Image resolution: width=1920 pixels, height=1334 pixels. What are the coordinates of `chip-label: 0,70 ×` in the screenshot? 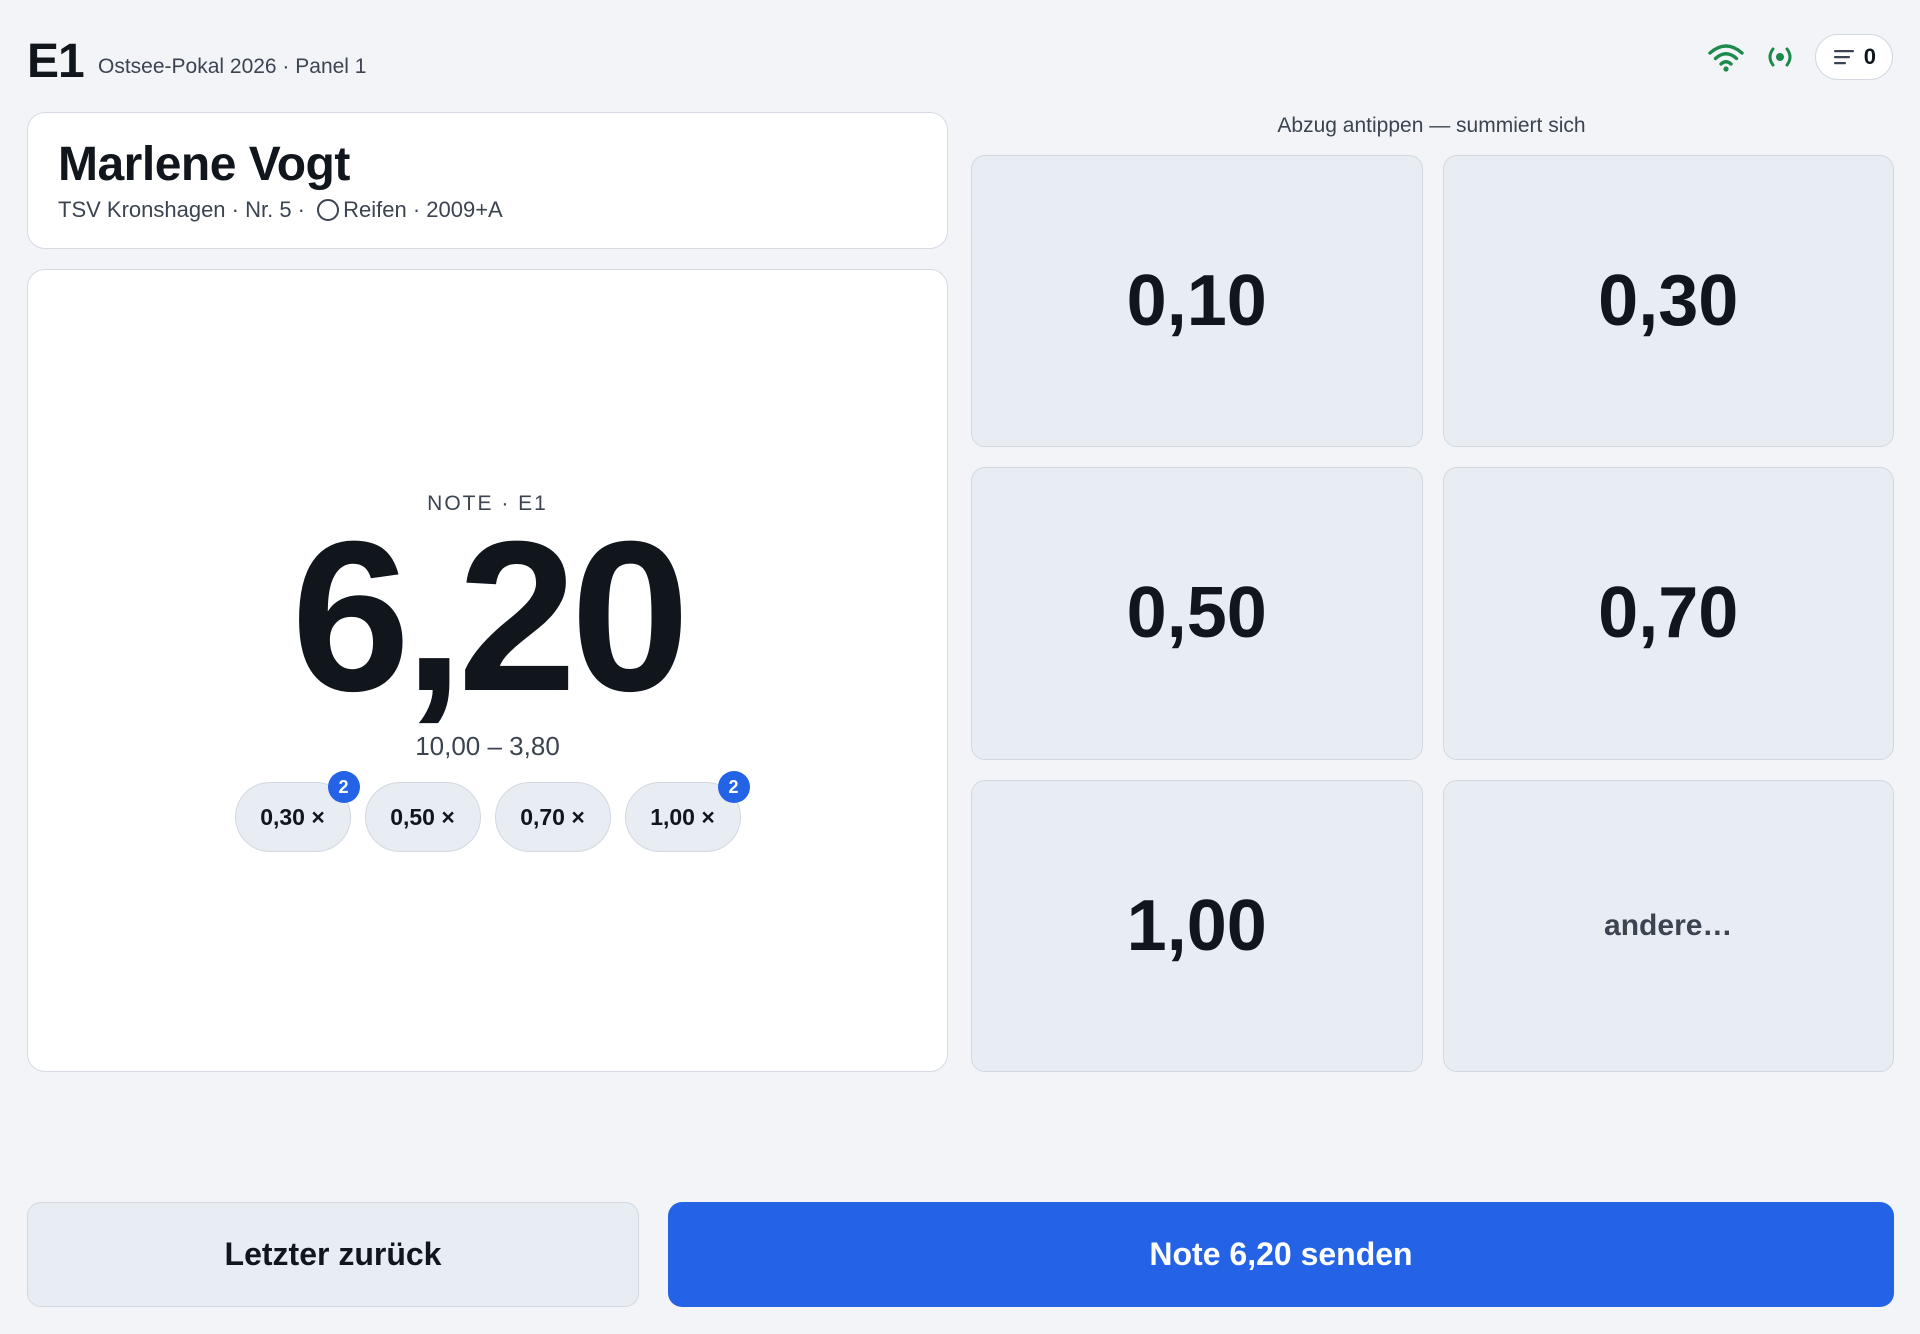 It's located at (552, 816).